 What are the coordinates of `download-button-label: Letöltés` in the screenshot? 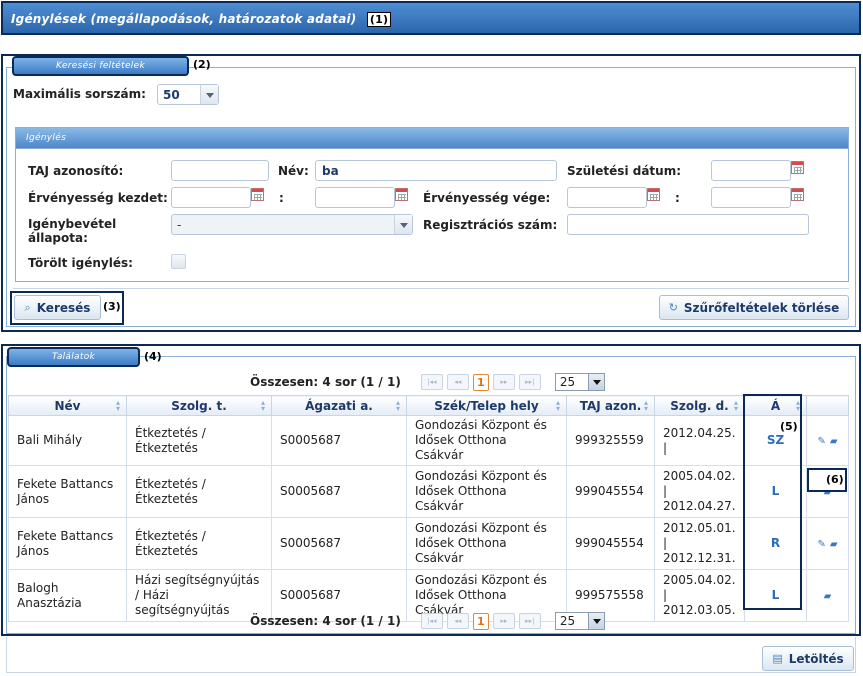 It's located at (816, 658).